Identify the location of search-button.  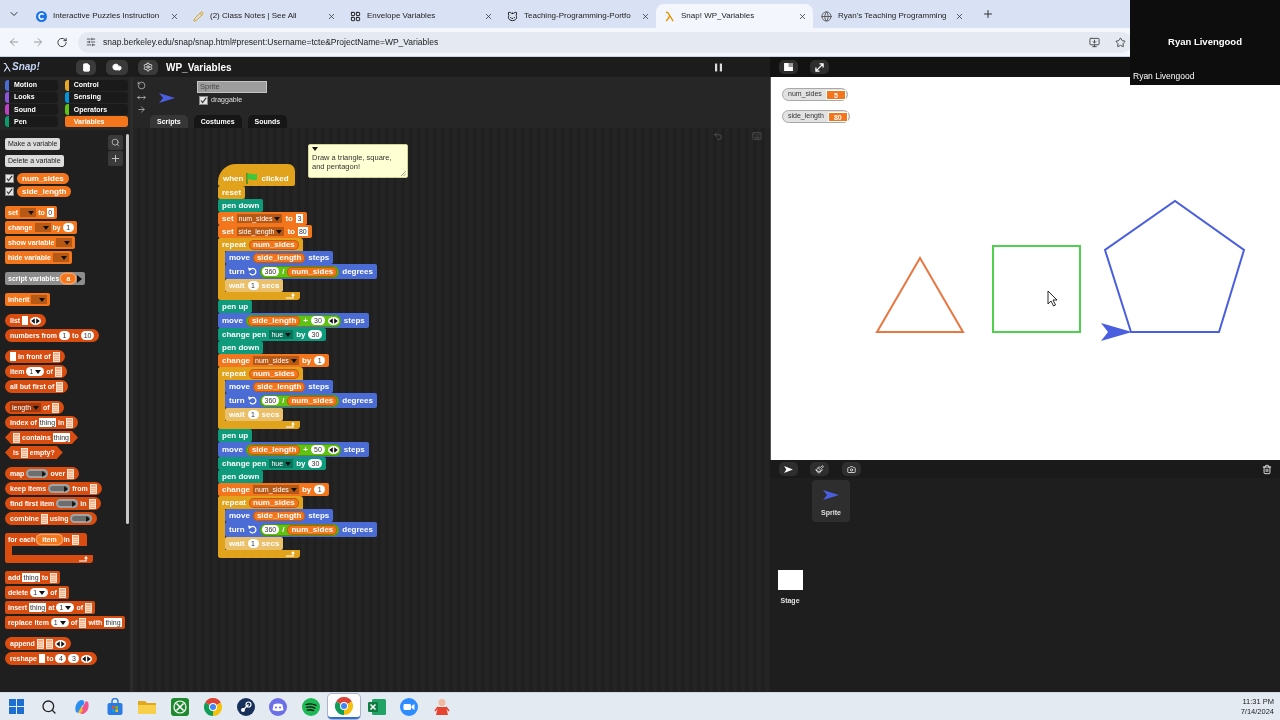
(115, 142).